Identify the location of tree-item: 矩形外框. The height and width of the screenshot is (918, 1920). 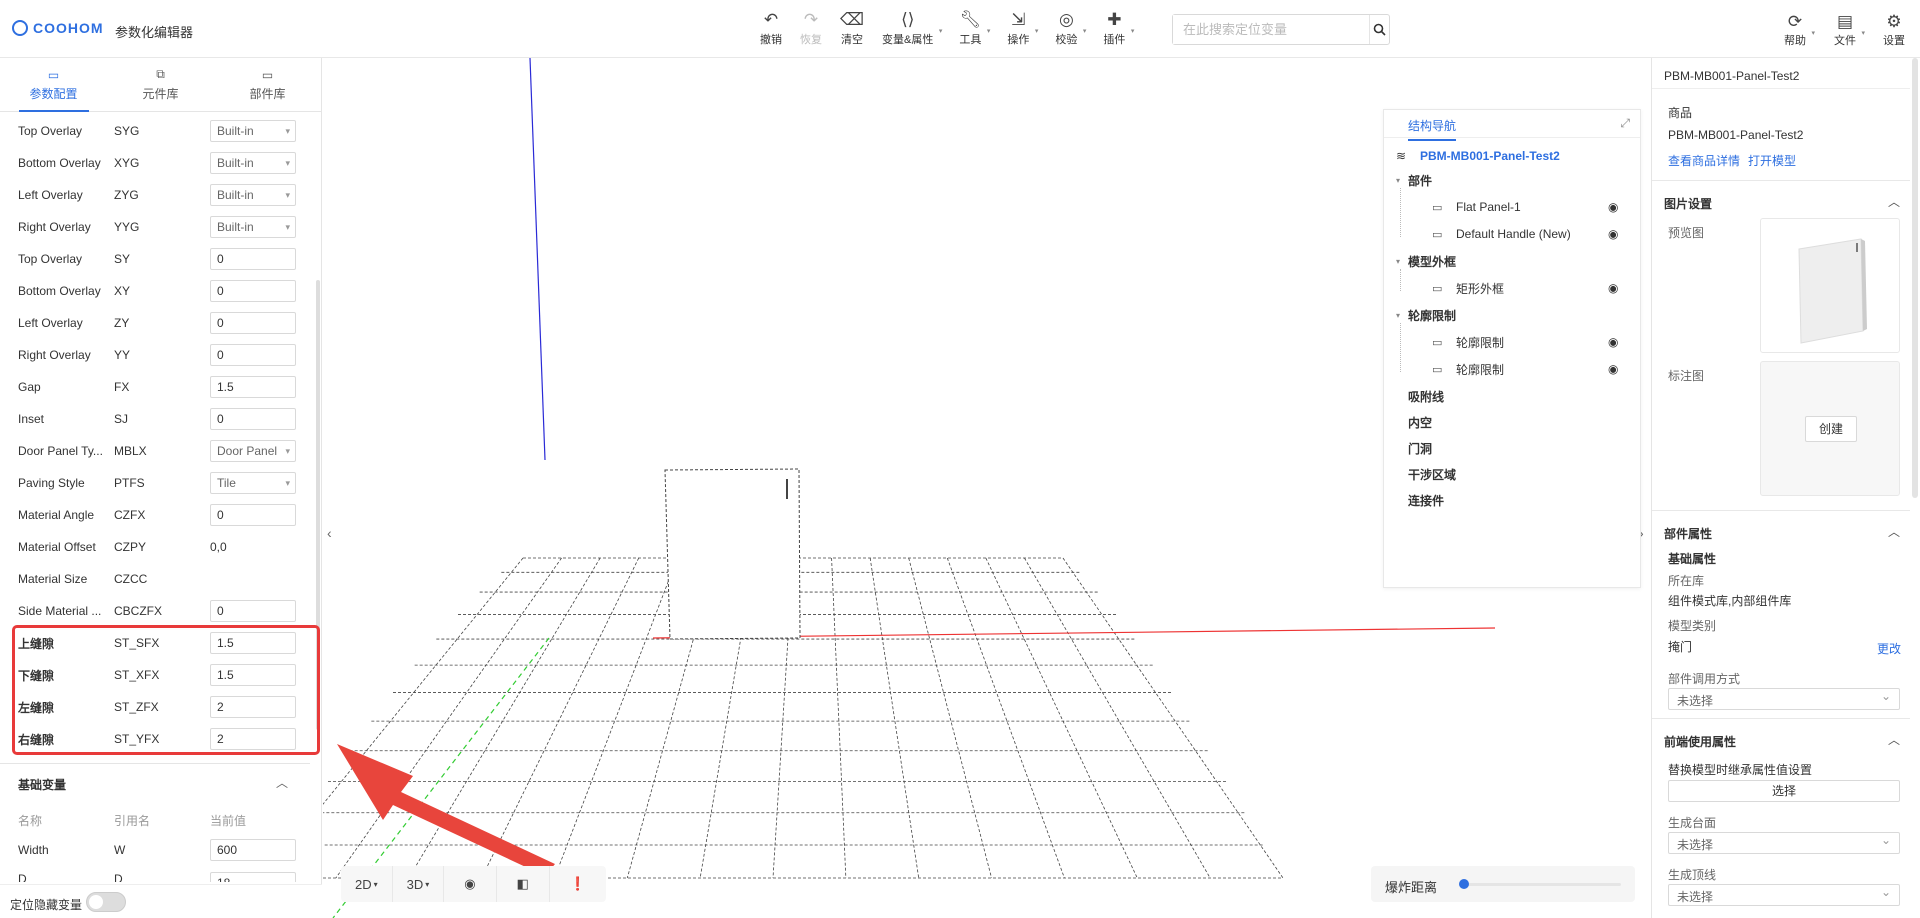
(1480, 288).